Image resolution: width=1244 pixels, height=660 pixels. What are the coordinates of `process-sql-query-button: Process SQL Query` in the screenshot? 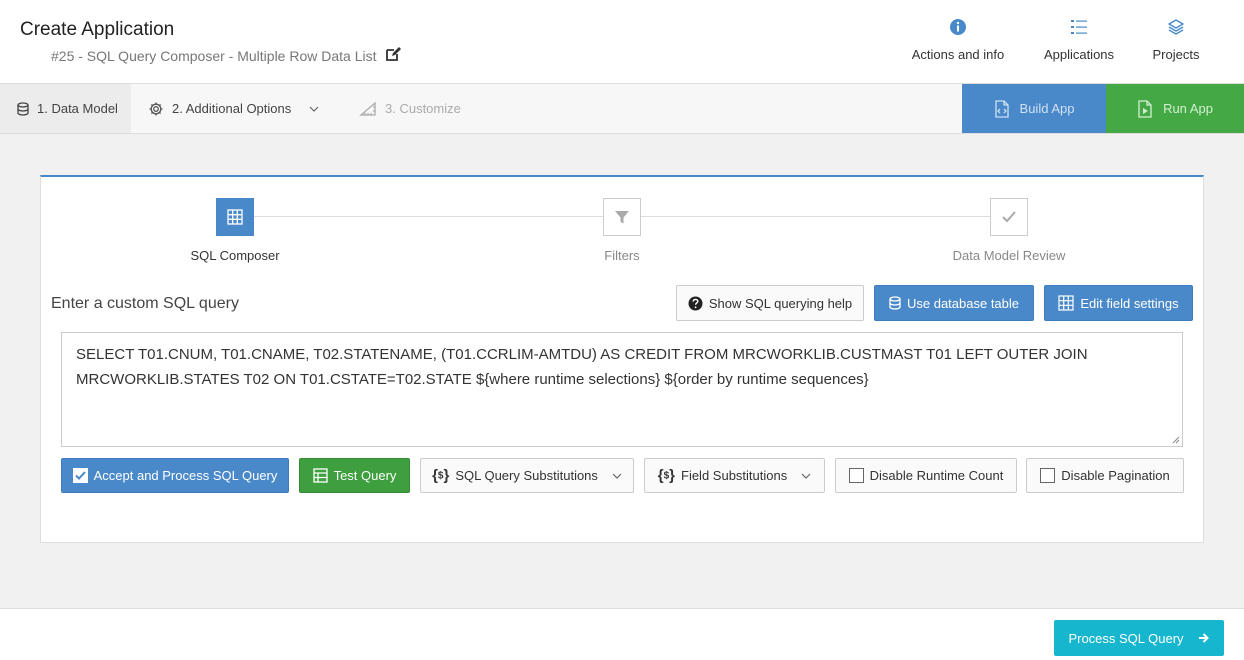 It's located at (1139, 638).